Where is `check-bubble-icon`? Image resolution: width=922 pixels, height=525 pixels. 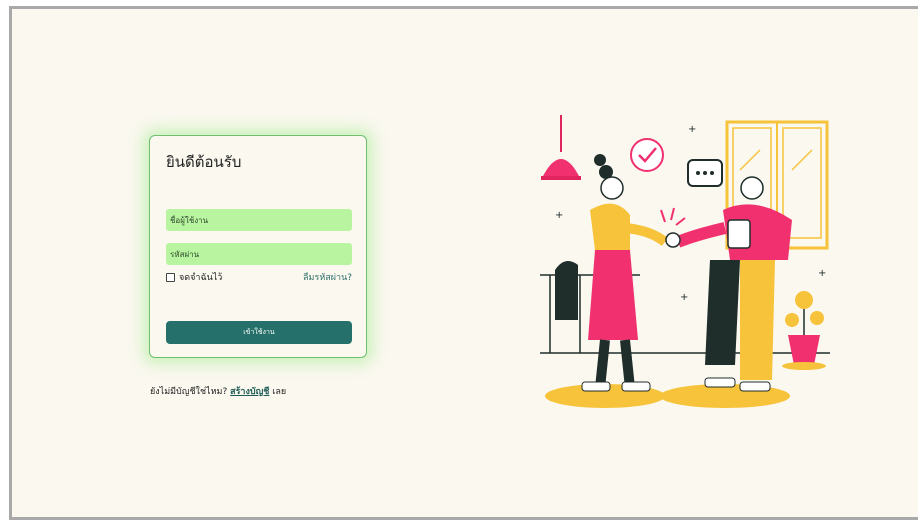 check-bubble-icon is located at coordinates (647, 155).